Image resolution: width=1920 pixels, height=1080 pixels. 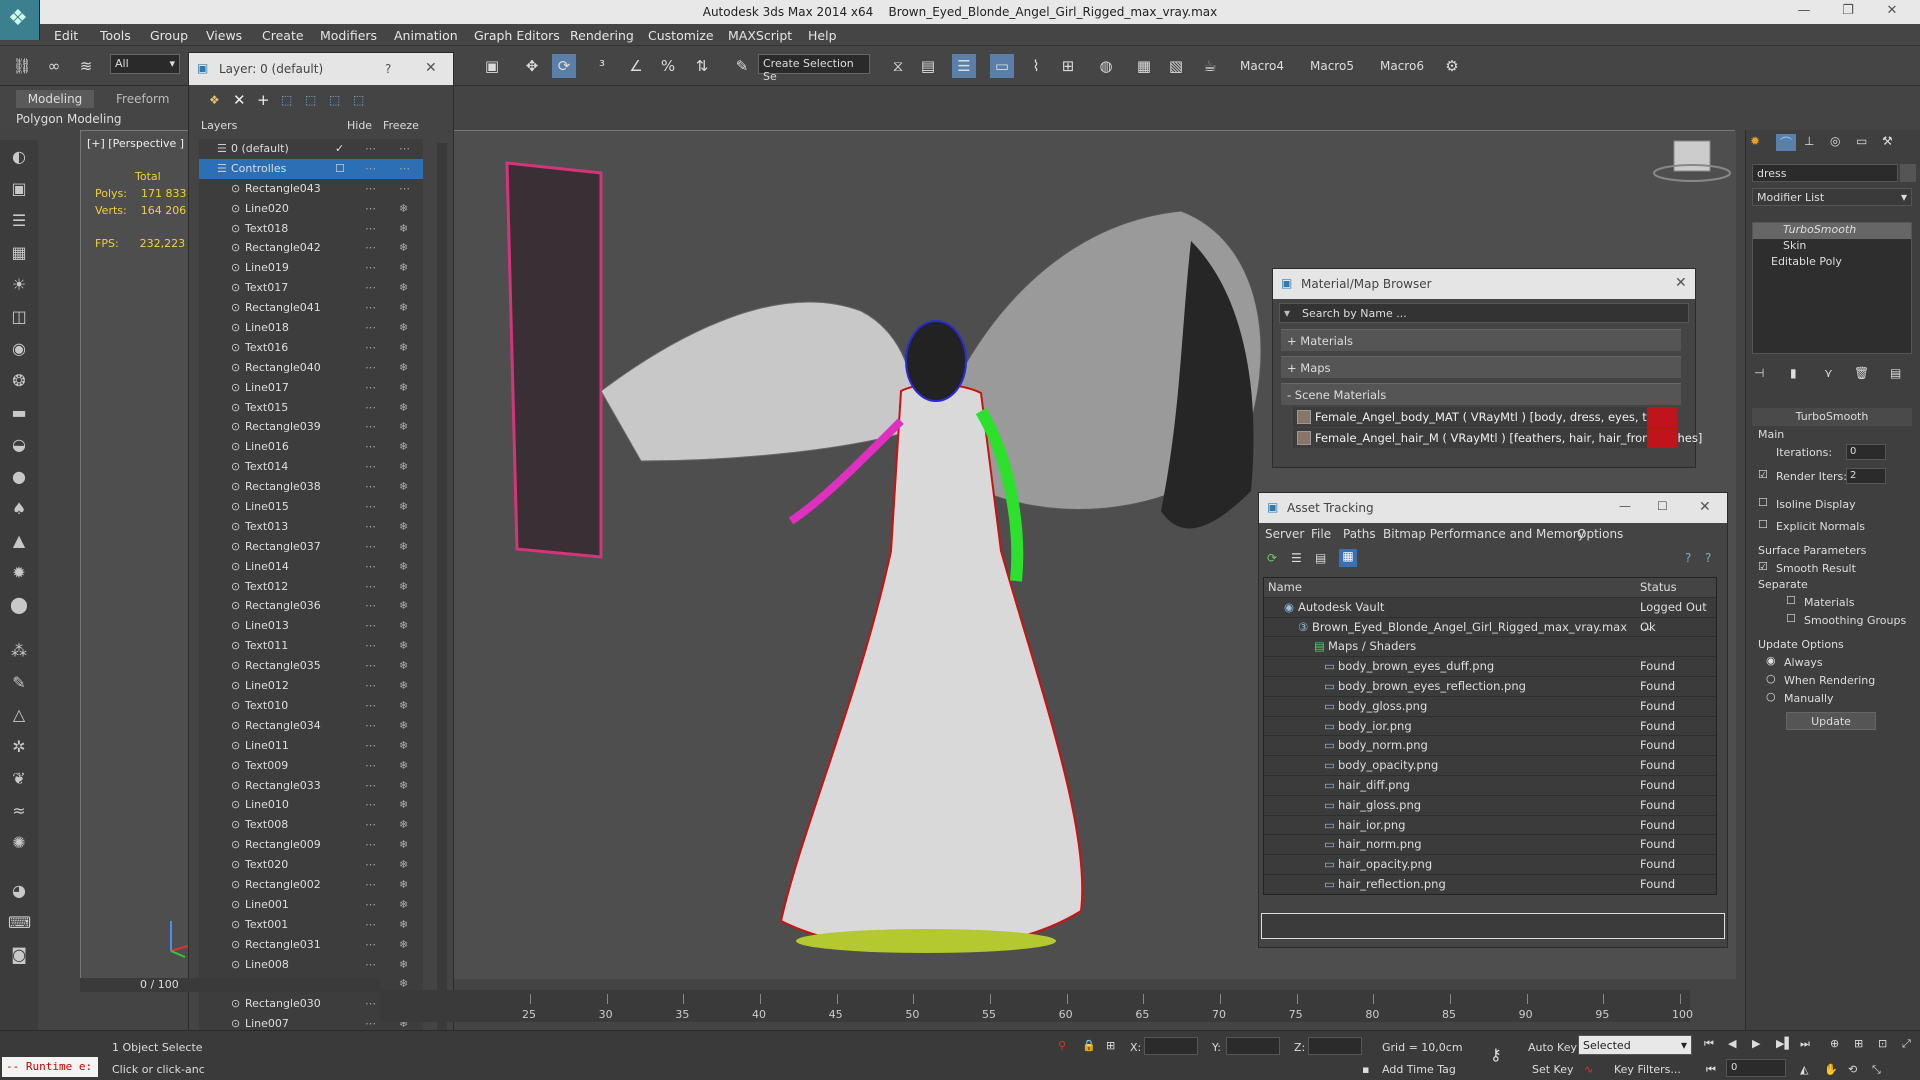 What do you see at coordinates (311, 766) in the screenshot?
I see `layer-row: ⊙ Text009 ⋯ ❄` at bounding box center [311, 766].